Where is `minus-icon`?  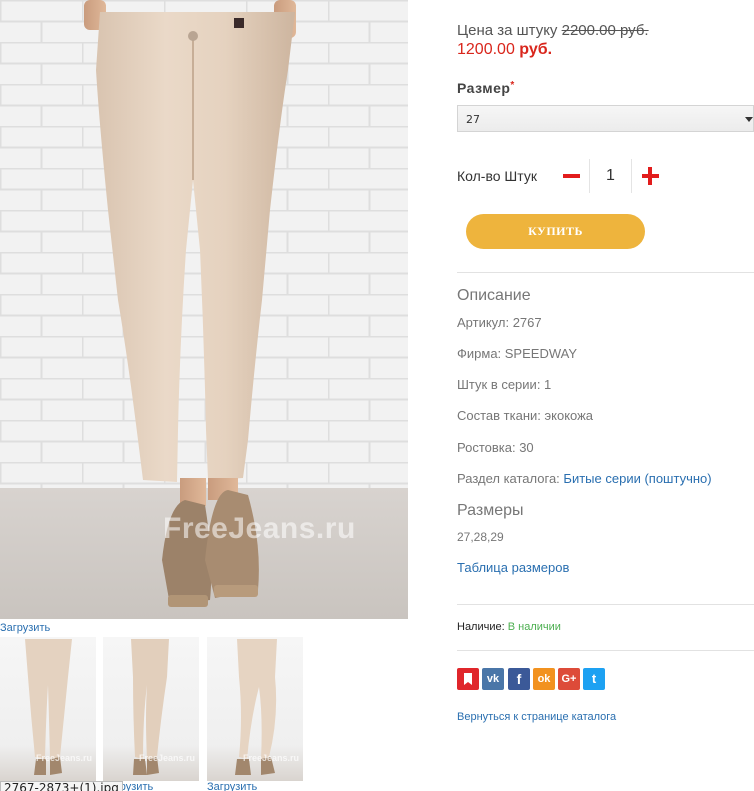 minus-icon is located at coordinates (571, 176).